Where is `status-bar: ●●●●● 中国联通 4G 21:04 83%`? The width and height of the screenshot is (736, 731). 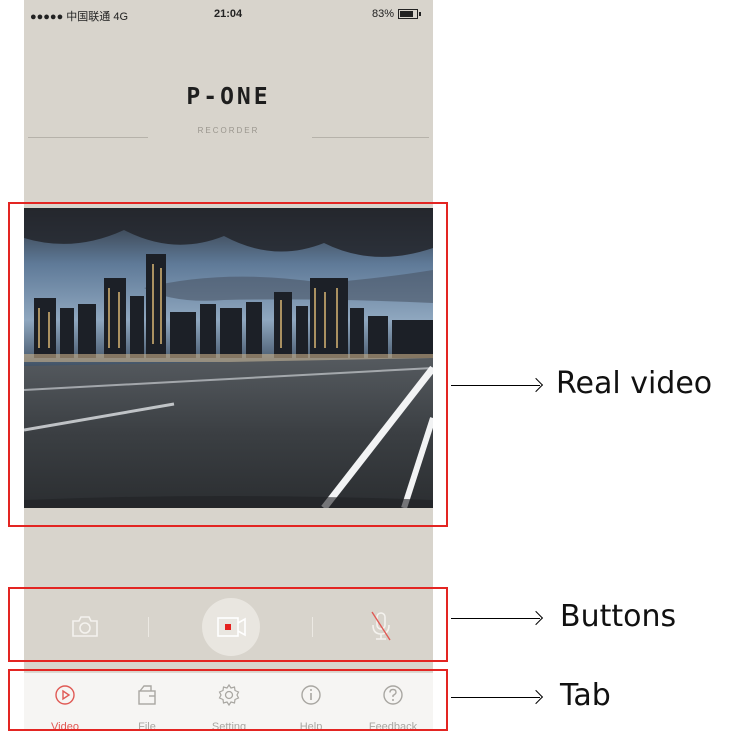 status-bar: ●●●●● 中国联通 4G 21:04 83% is located at coordinates (228, 15).